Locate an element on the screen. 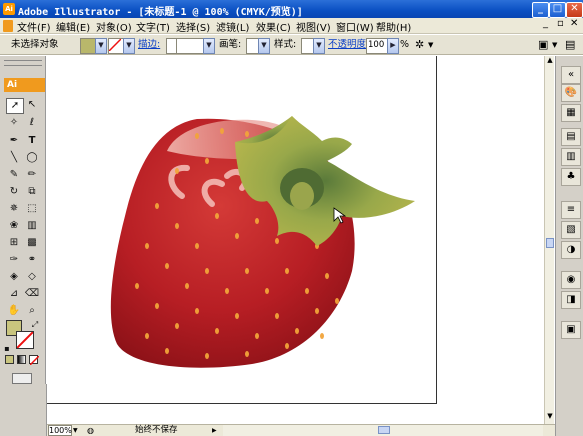 Image resolution: width=583 pixels, height=436 pixels. close-button: ✕ is located at coordinates (574, 10).